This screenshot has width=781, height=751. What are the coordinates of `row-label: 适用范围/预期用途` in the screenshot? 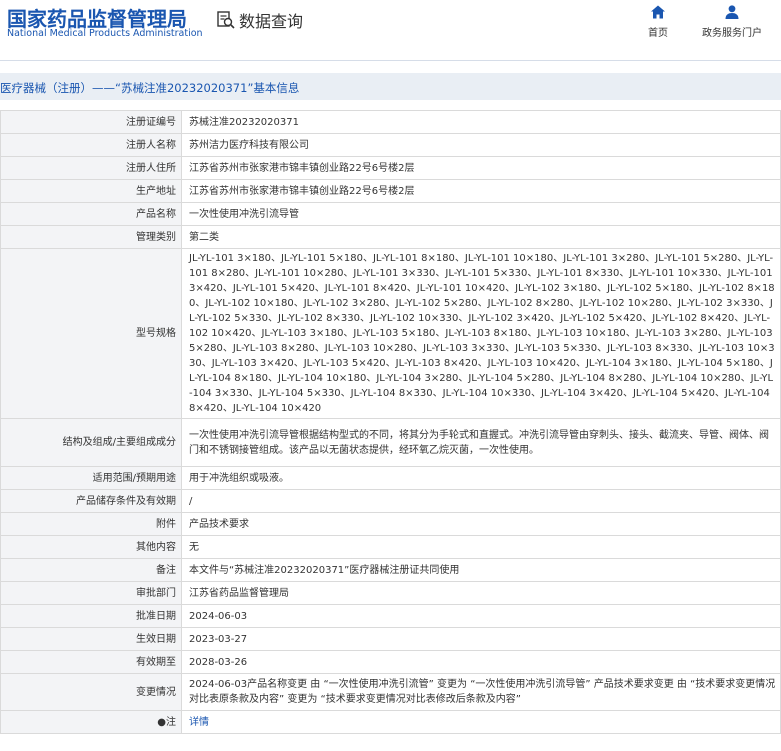 It's located at (91, 478).